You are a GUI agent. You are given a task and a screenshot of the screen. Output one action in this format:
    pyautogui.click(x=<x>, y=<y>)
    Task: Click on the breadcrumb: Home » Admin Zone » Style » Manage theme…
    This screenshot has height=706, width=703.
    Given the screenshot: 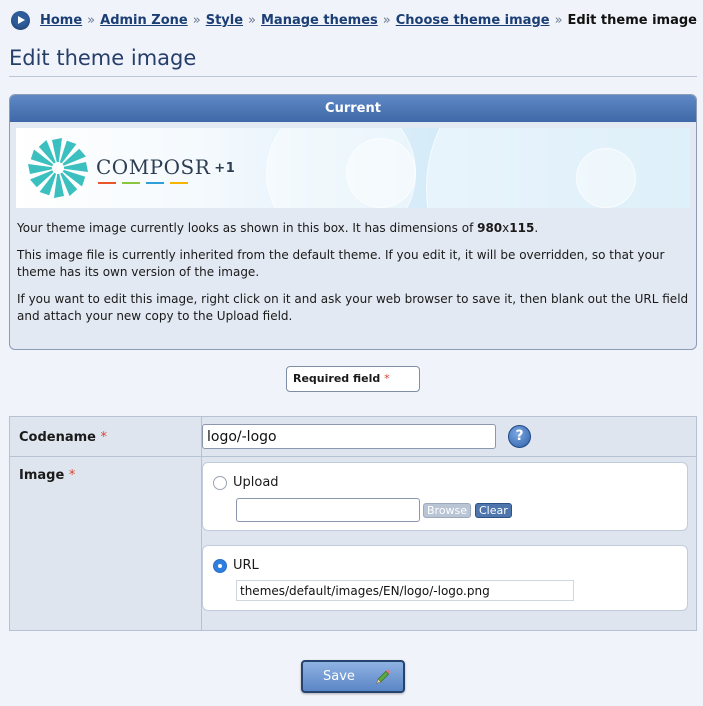 What is the action you would take?
    pyautogui.click(x=353, y=20)
    